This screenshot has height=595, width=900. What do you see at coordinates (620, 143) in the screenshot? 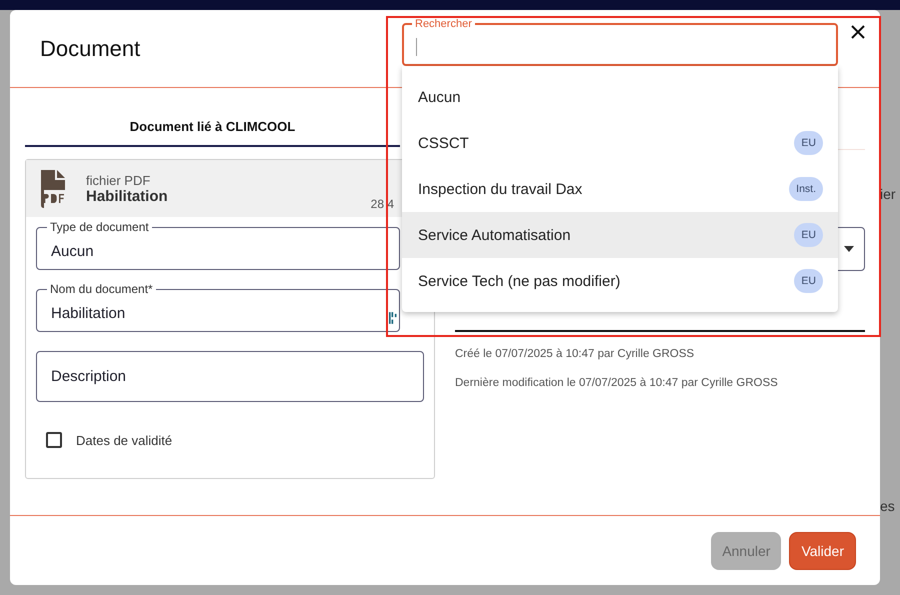
I see `menu-option: CSSCT EU` at bounding box center [620, 143].